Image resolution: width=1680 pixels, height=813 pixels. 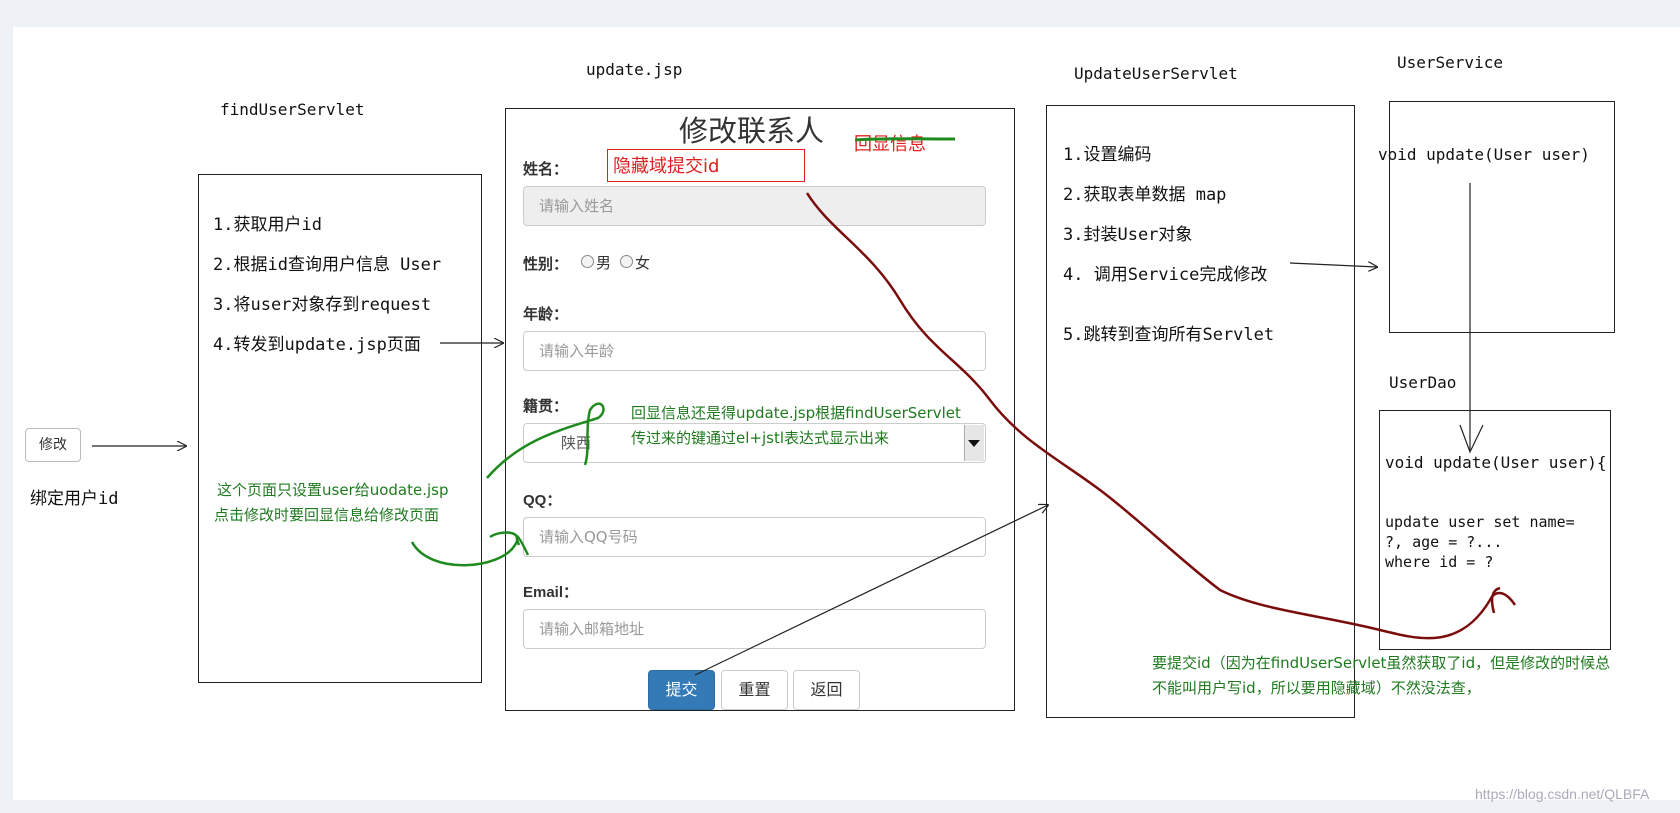 What do you see at coordinates (546, 314) in the screenshot?
I see `age-label: 年龄：` at bounding box center [546, 314].